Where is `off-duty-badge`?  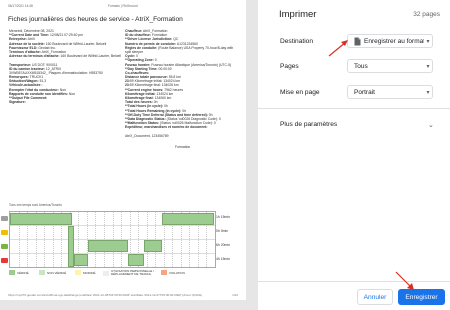 off-duty-badge is located at coordinates (4, 218).